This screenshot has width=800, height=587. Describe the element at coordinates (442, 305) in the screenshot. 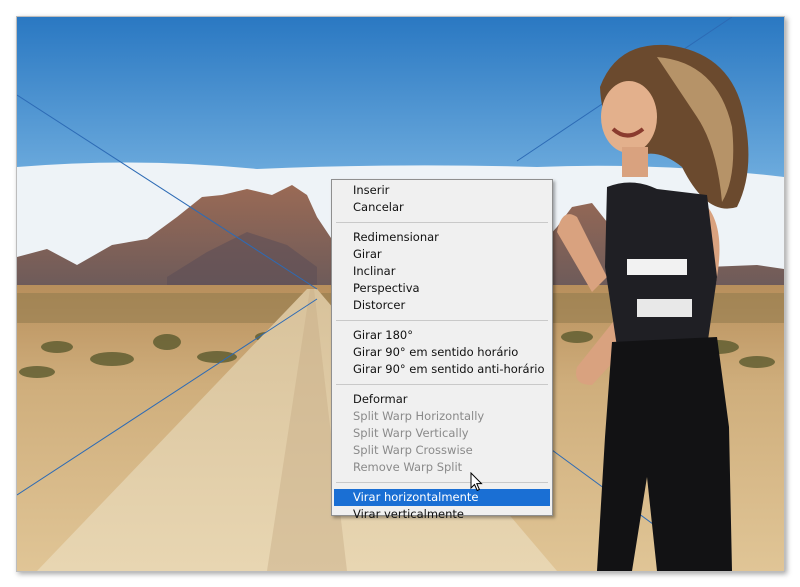

I see `menu-item-distorcer: Distorcer` at that location.